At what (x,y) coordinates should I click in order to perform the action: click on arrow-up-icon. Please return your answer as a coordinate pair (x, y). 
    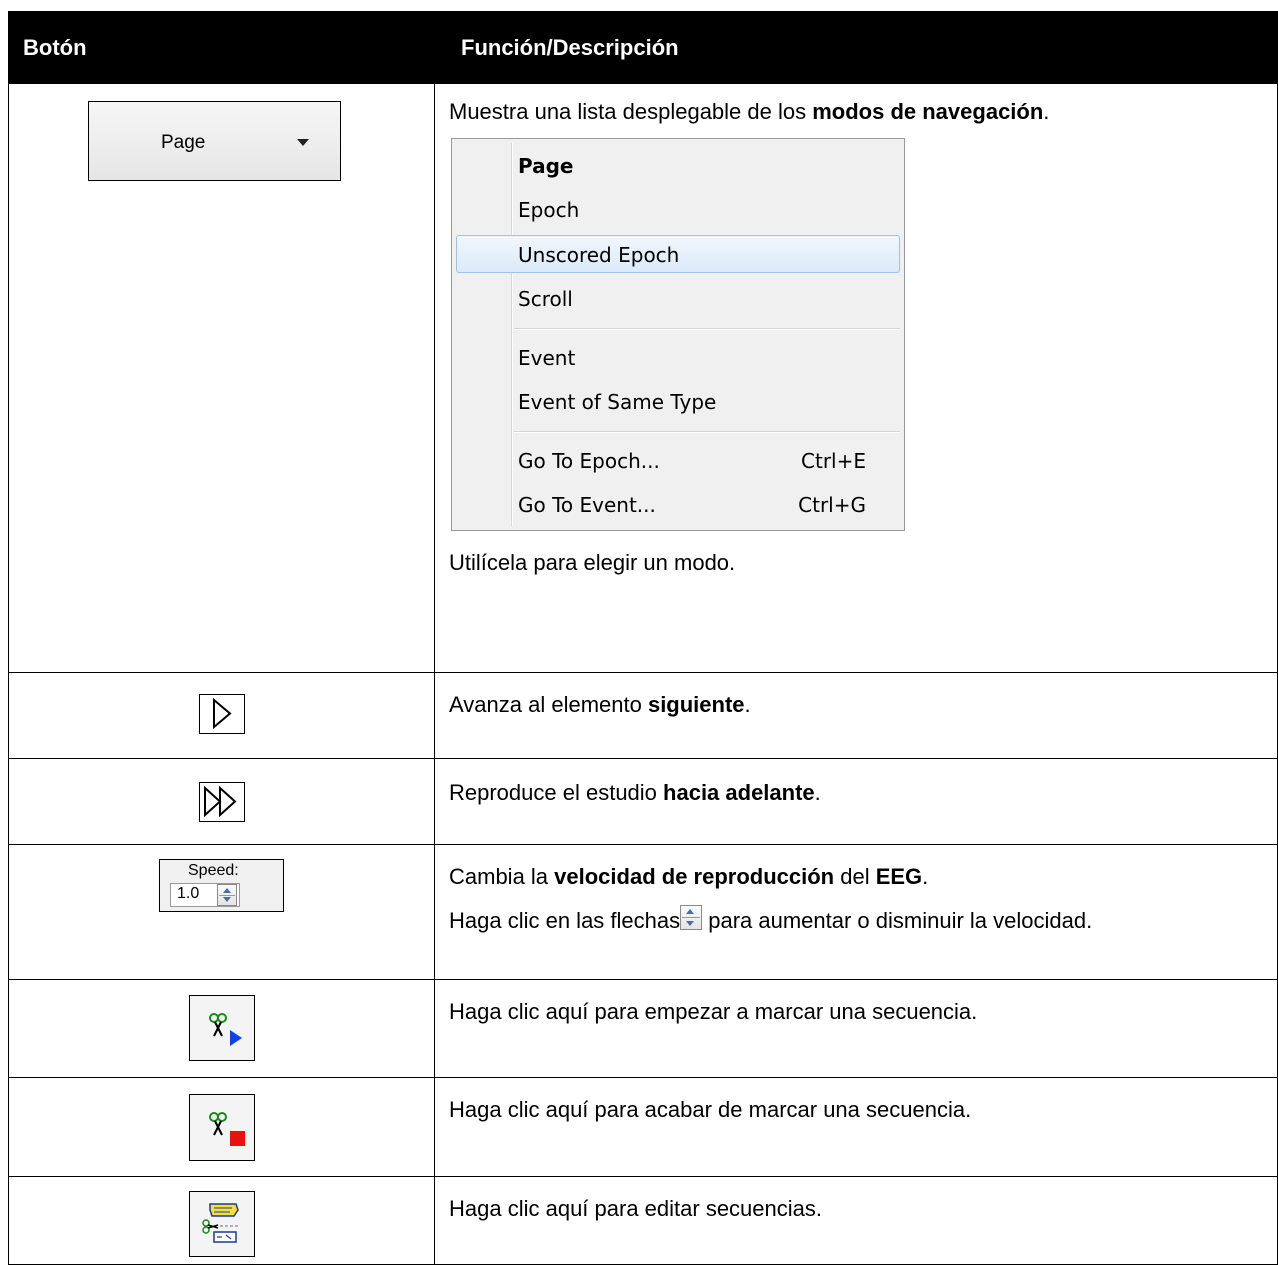
    Looking at the image, I should click on (227, 890).